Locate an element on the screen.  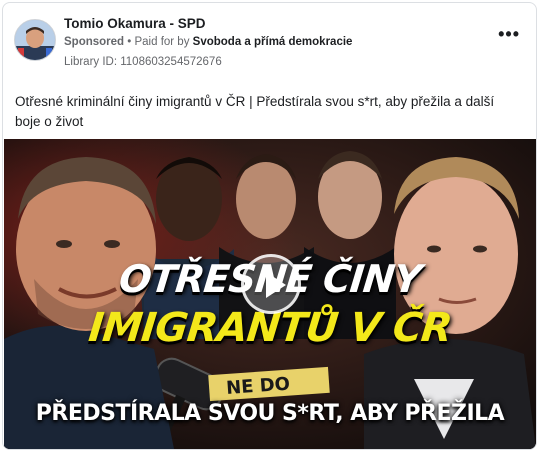
play-button-icon is located at coordinates (271, 284).